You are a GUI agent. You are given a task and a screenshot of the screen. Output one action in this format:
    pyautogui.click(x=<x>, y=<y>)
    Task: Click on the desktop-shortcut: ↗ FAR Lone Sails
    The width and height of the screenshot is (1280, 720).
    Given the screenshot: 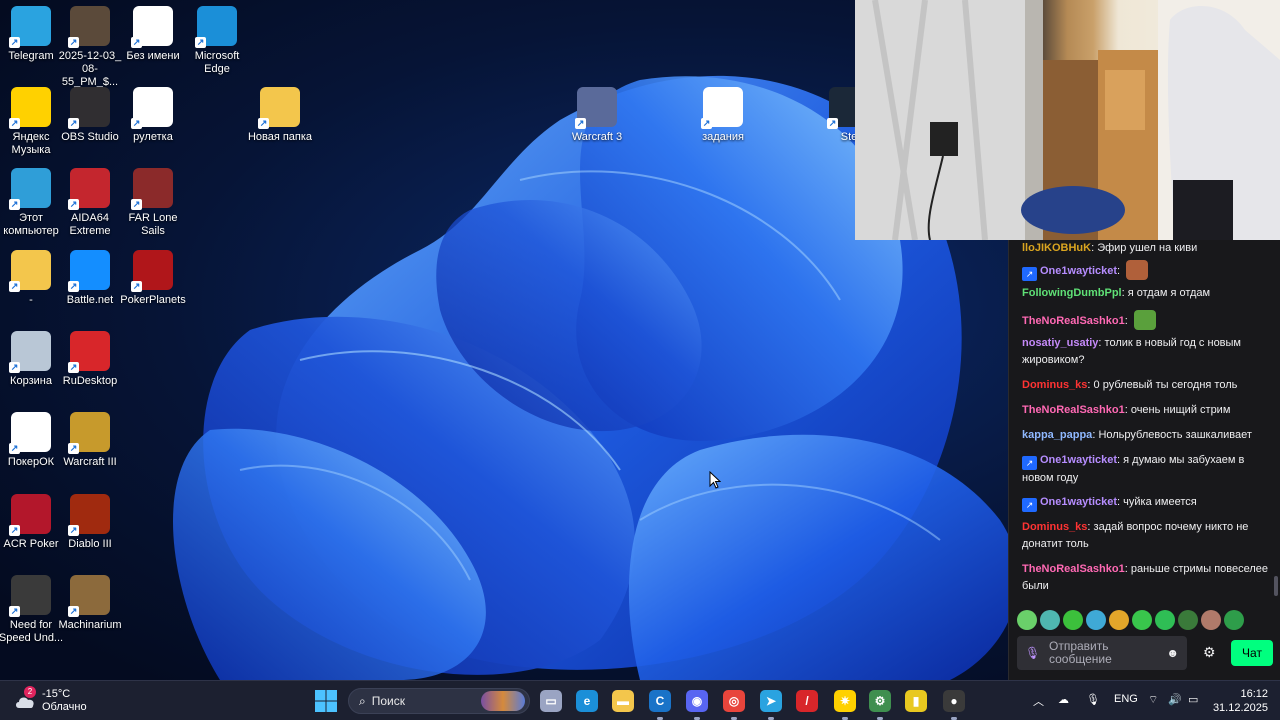 What is the action you would take?
    pyautogui.click(x=153, y=203)
    